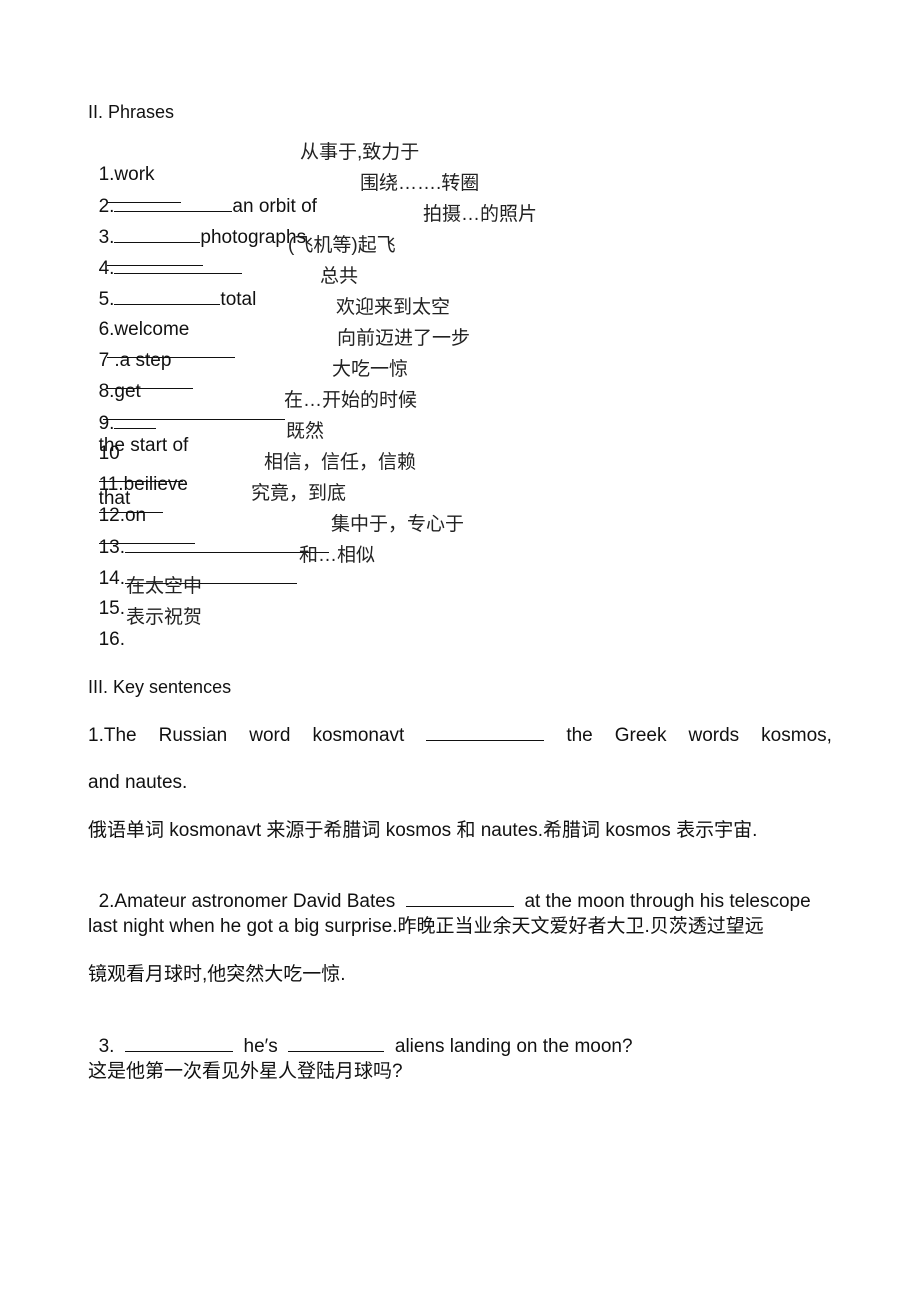  I want to click on sentence-word: Greek, so click(640, 735).